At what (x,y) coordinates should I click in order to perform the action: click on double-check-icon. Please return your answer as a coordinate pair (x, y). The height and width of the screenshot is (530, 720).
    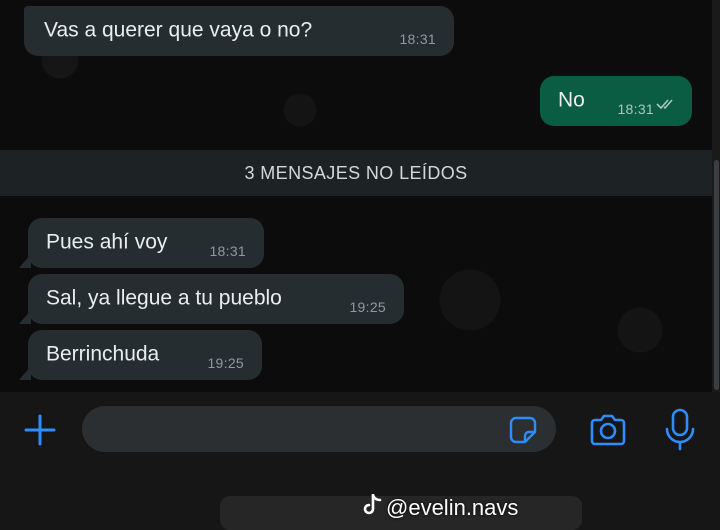
    Looking at the image, I should click on (667, 104).